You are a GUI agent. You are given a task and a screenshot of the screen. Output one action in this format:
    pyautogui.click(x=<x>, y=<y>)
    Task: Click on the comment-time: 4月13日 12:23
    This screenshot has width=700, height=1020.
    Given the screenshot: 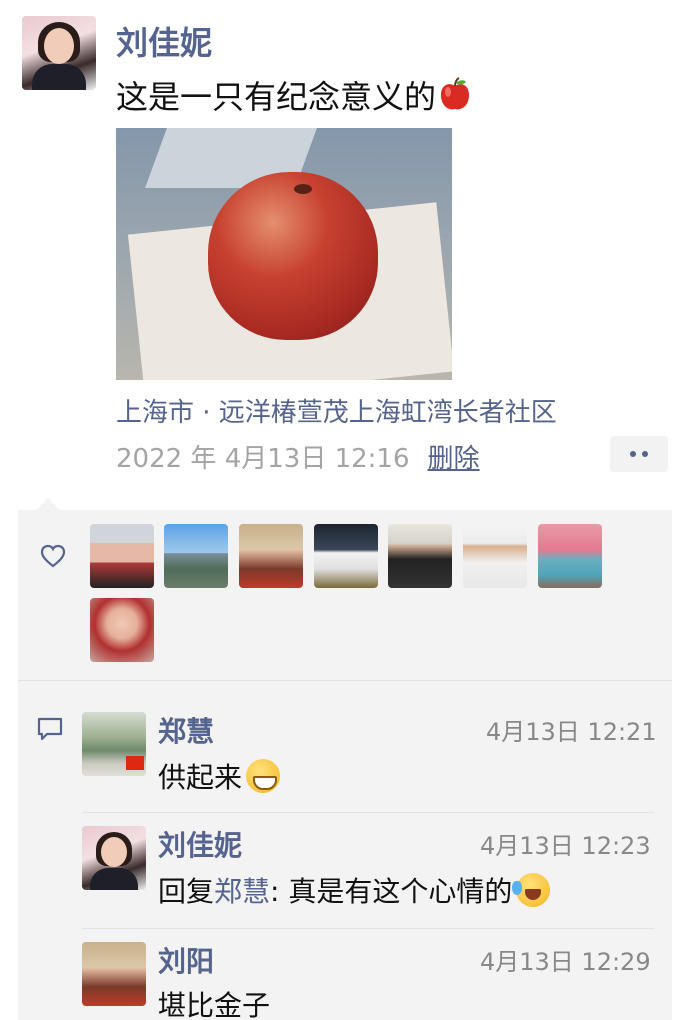 What is the action you would take?
    pyautogui.click(x=565, y=846)
    